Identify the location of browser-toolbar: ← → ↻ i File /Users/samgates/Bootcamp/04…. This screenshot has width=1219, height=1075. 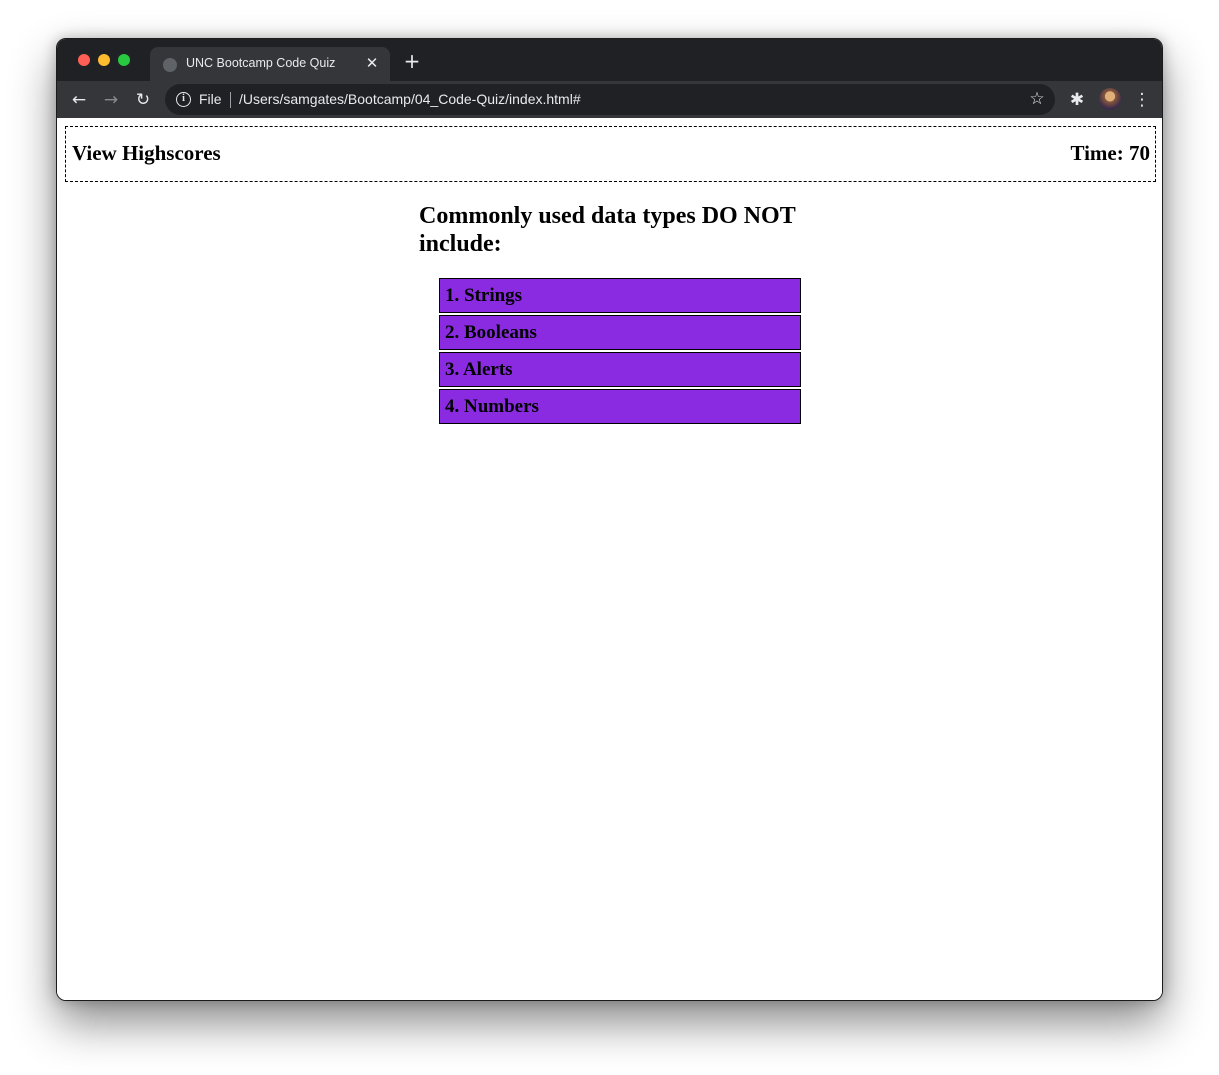
(609, 99).